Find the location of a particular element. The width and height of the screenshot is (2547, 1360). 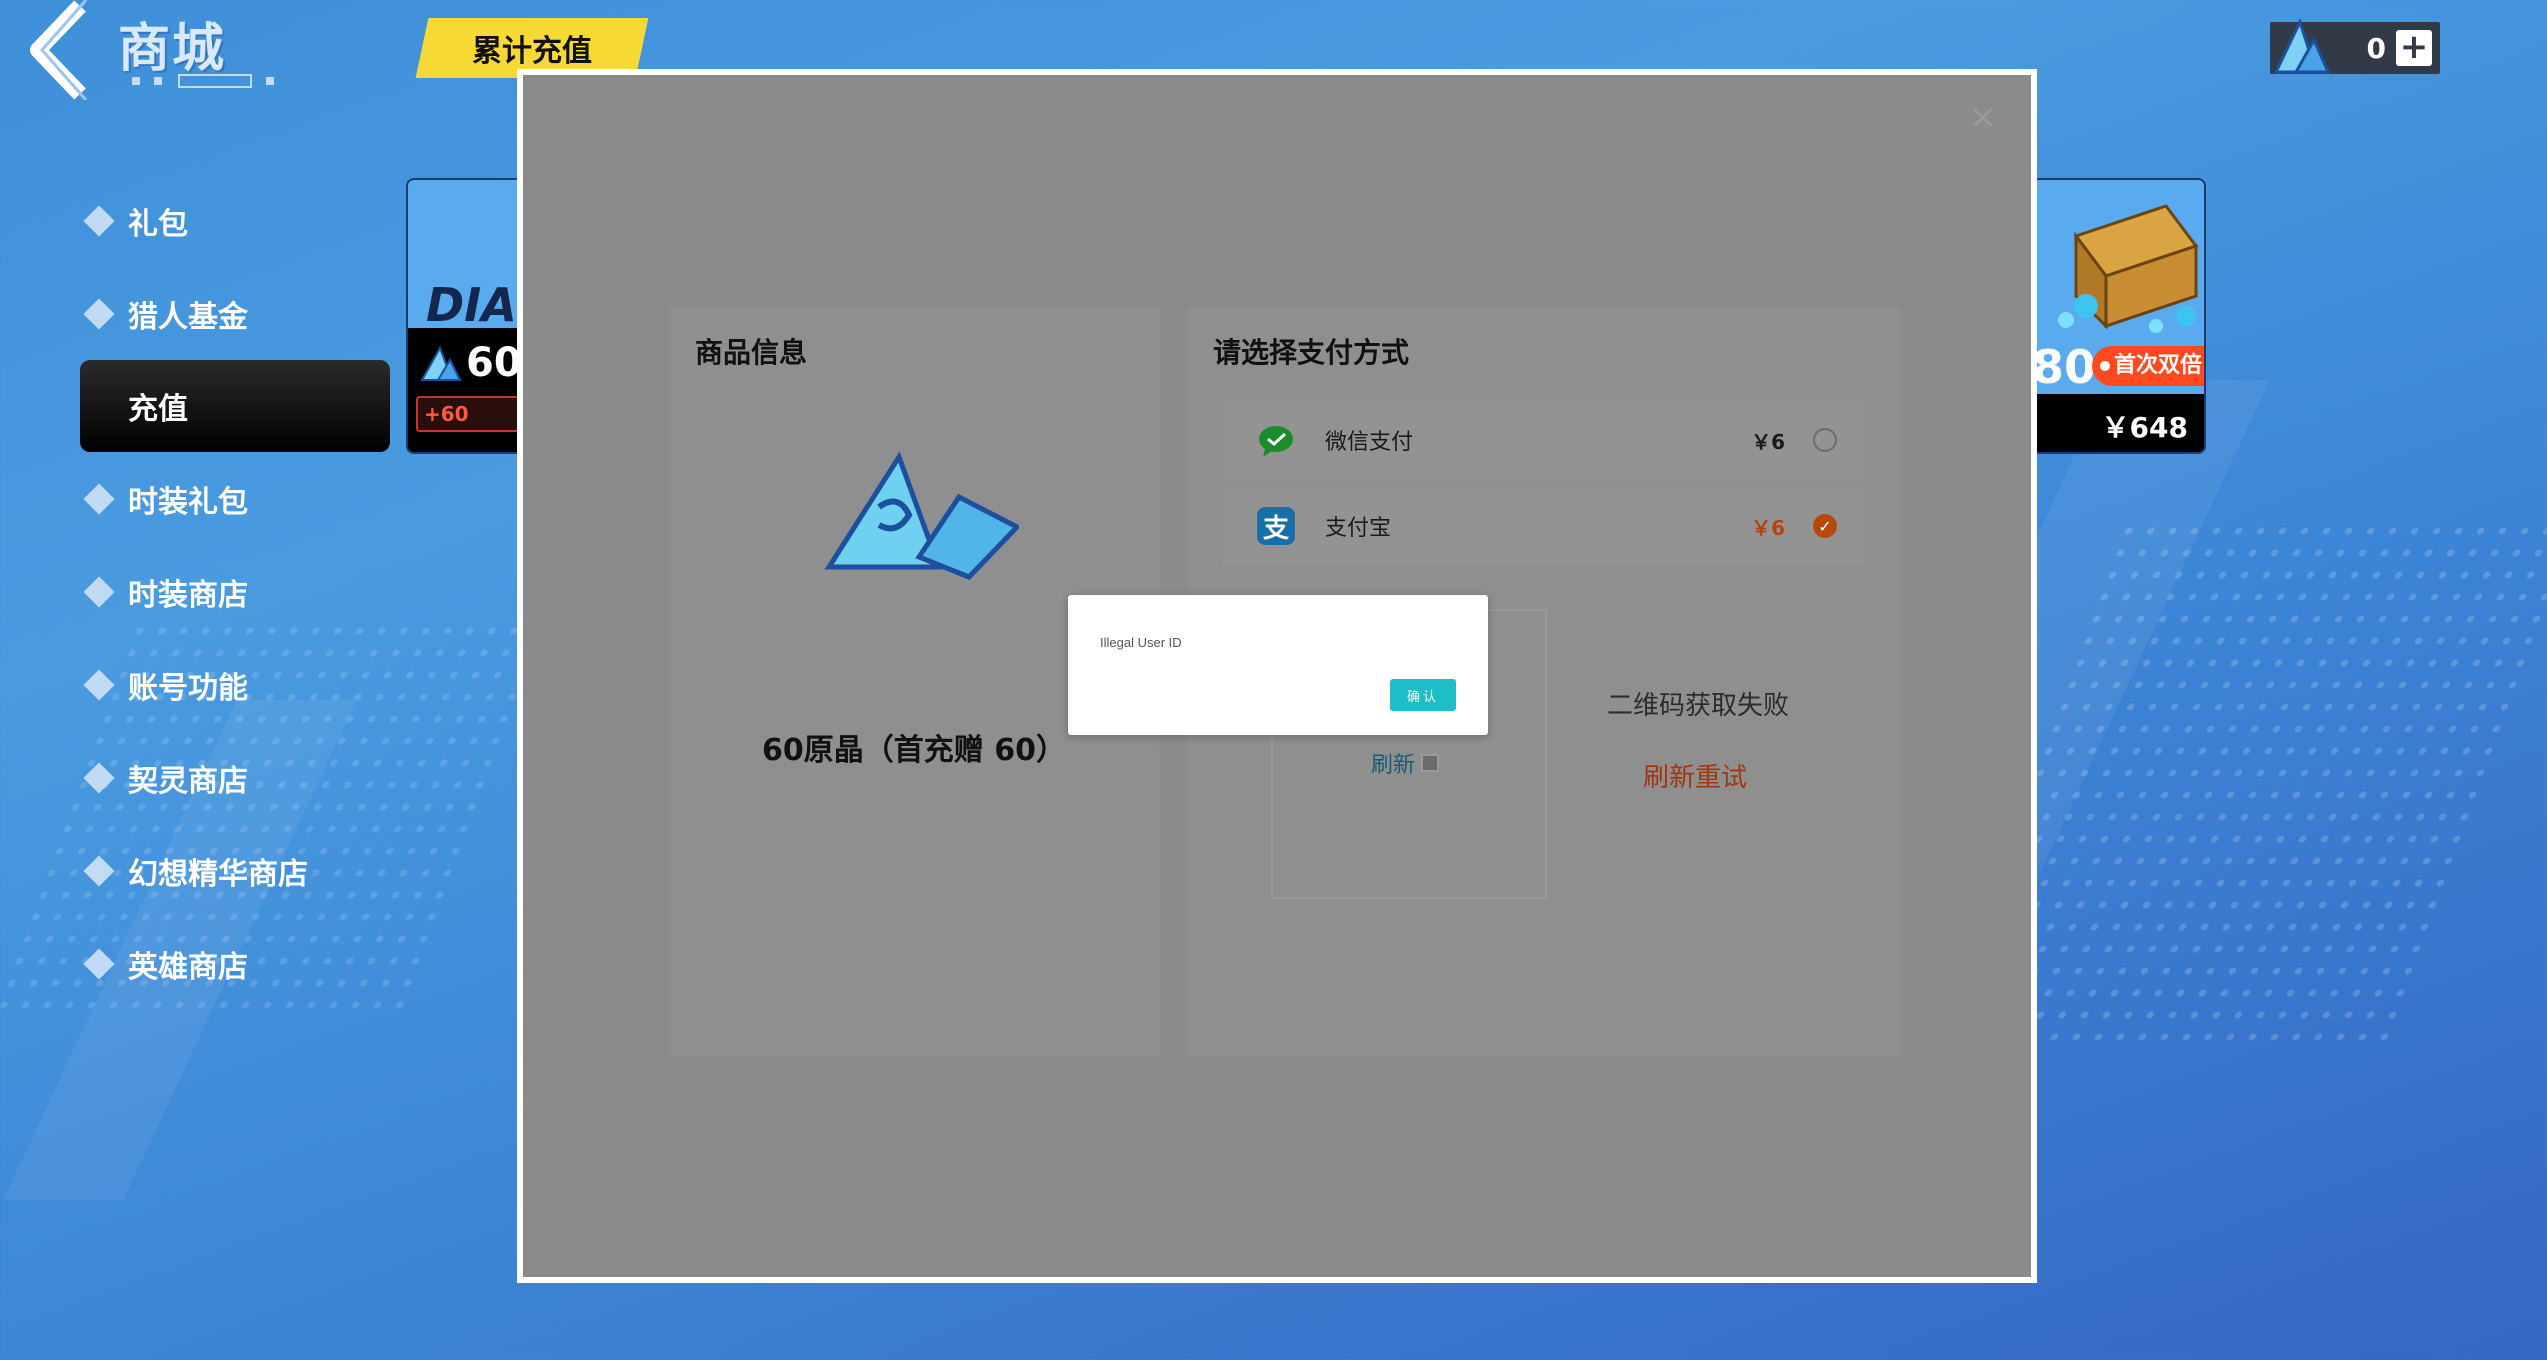

pay-option-label: 微信支付 is located at coordinates (1369, 442).